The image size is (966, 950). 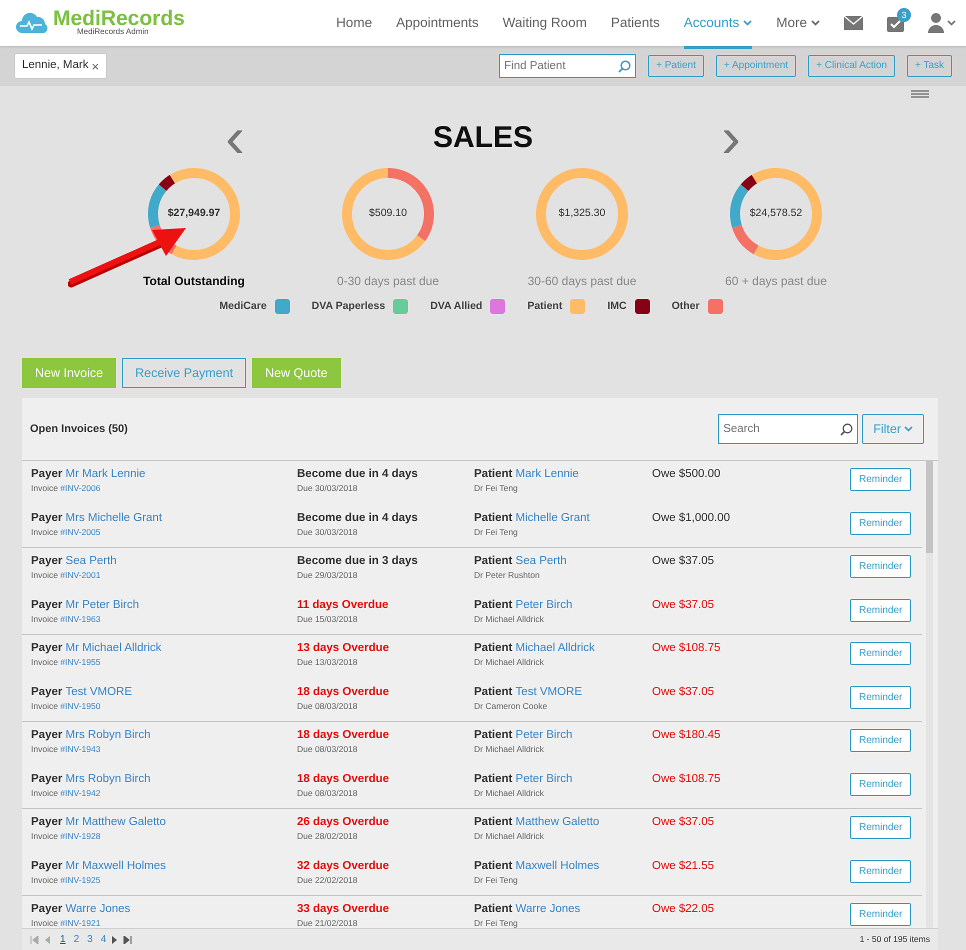 I want to click on due-date: Due 21/02/2018, so click(x=327, y=922).